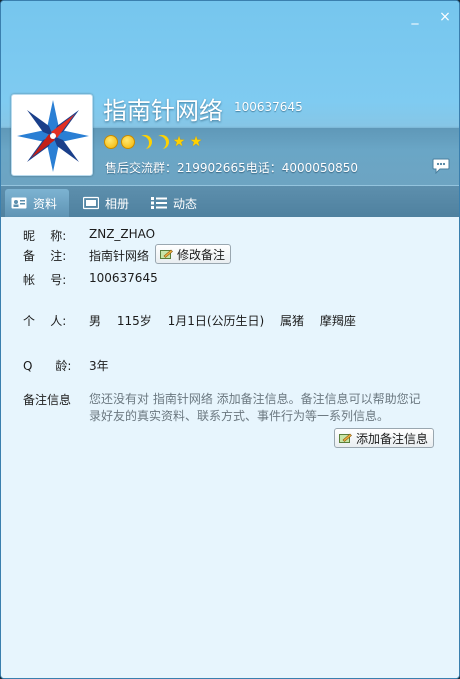 The height and width of the screenshot is (679, 460). I want to click on tab-feed-label: 动态, so click(185, 203).